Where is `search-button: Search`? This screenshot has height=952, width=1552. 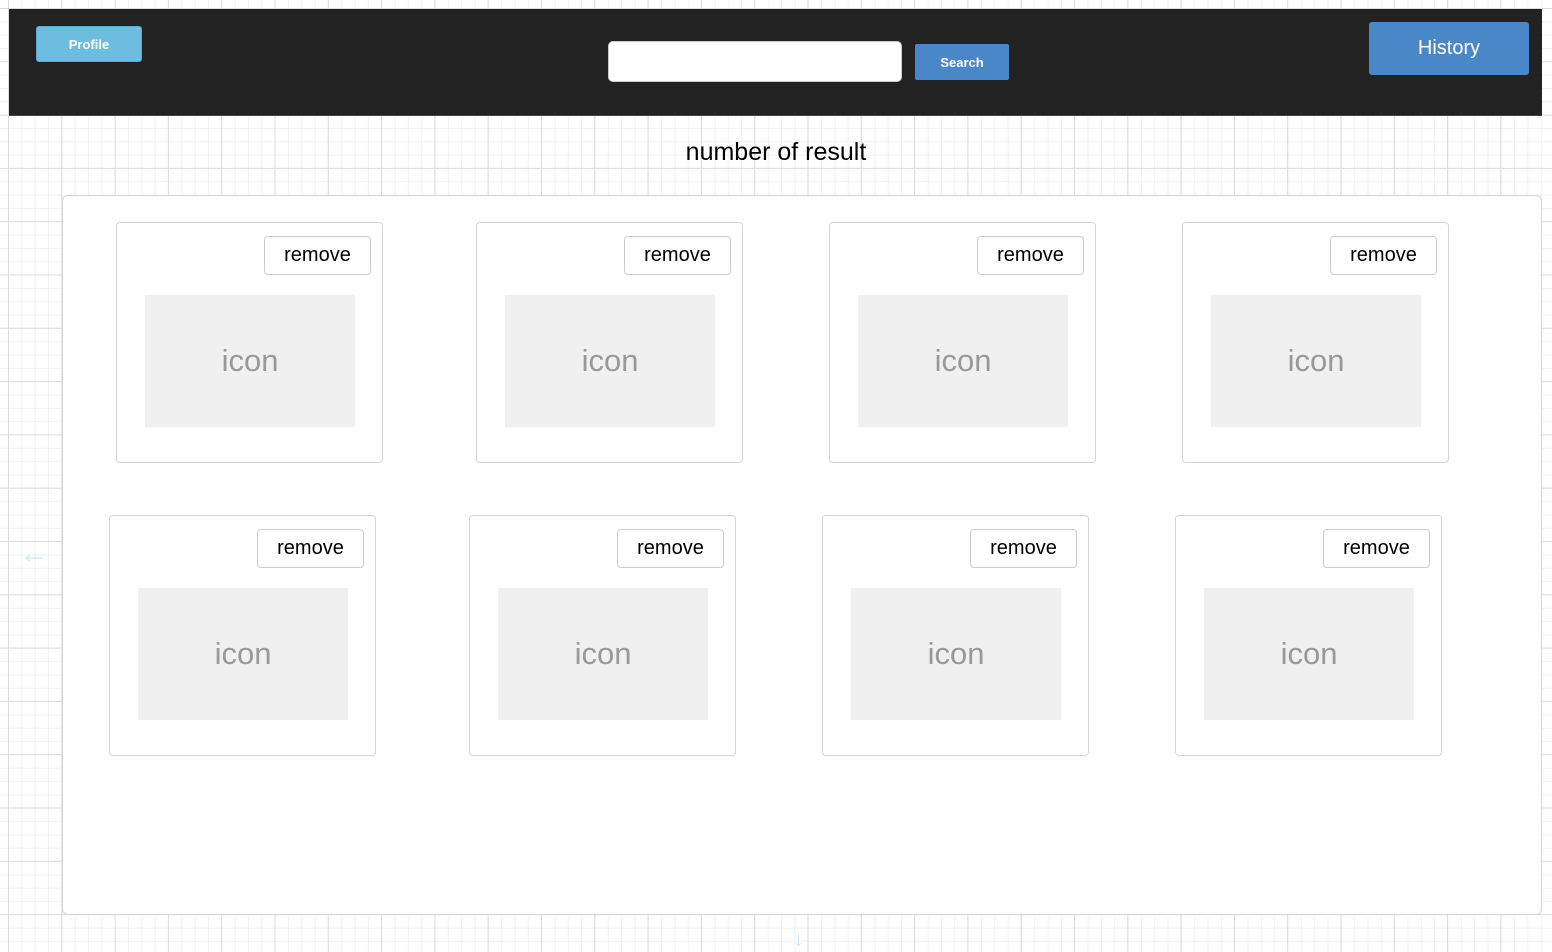
search-button: Search is located at coordinates (962, 62).